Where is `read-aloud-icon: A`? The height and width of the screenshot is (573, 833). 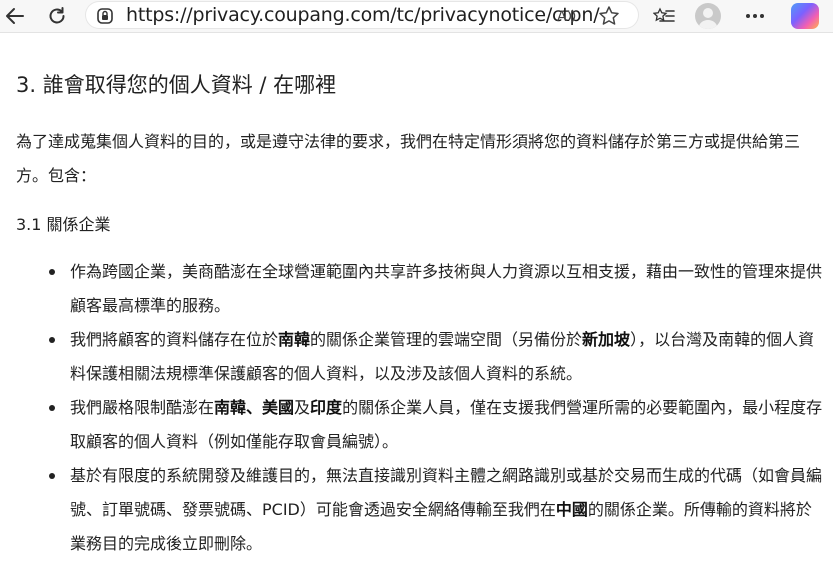 read-aloud-icon: A is located at coordinates (567, 16).